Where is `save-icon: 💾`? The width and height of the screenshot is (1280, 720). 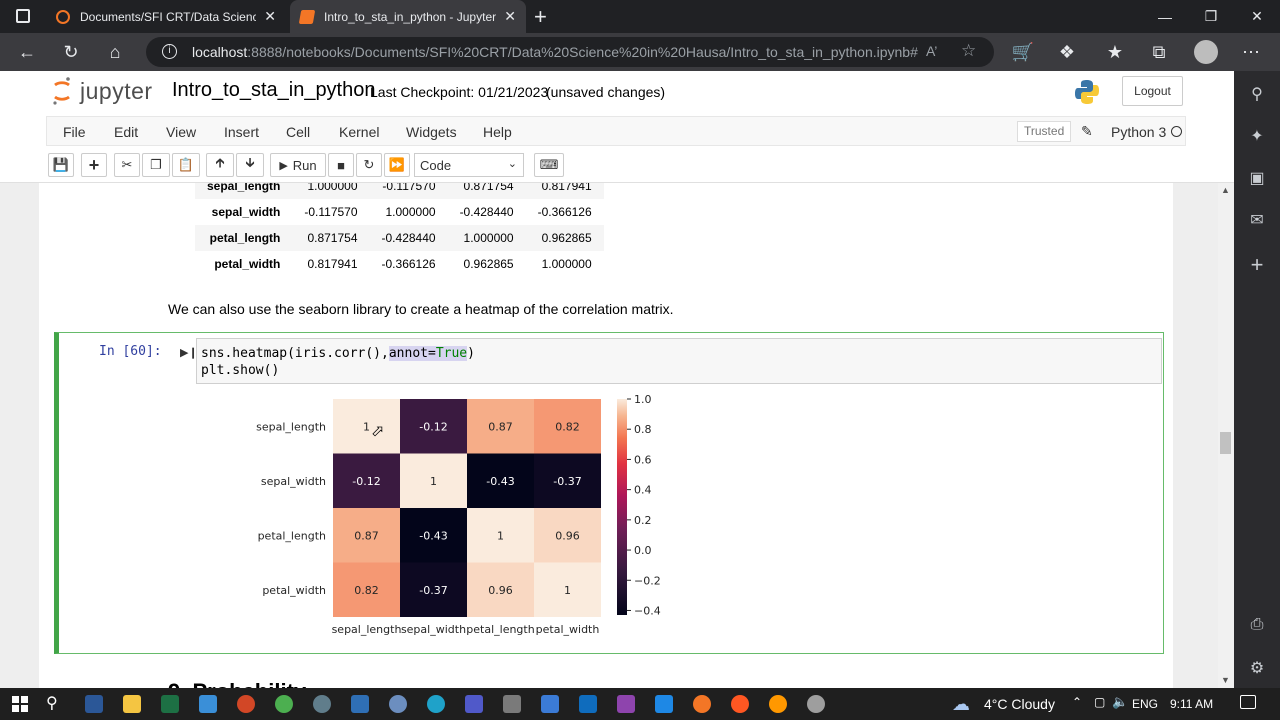 save-icon: 💾 is located at coordinates (61, 165).